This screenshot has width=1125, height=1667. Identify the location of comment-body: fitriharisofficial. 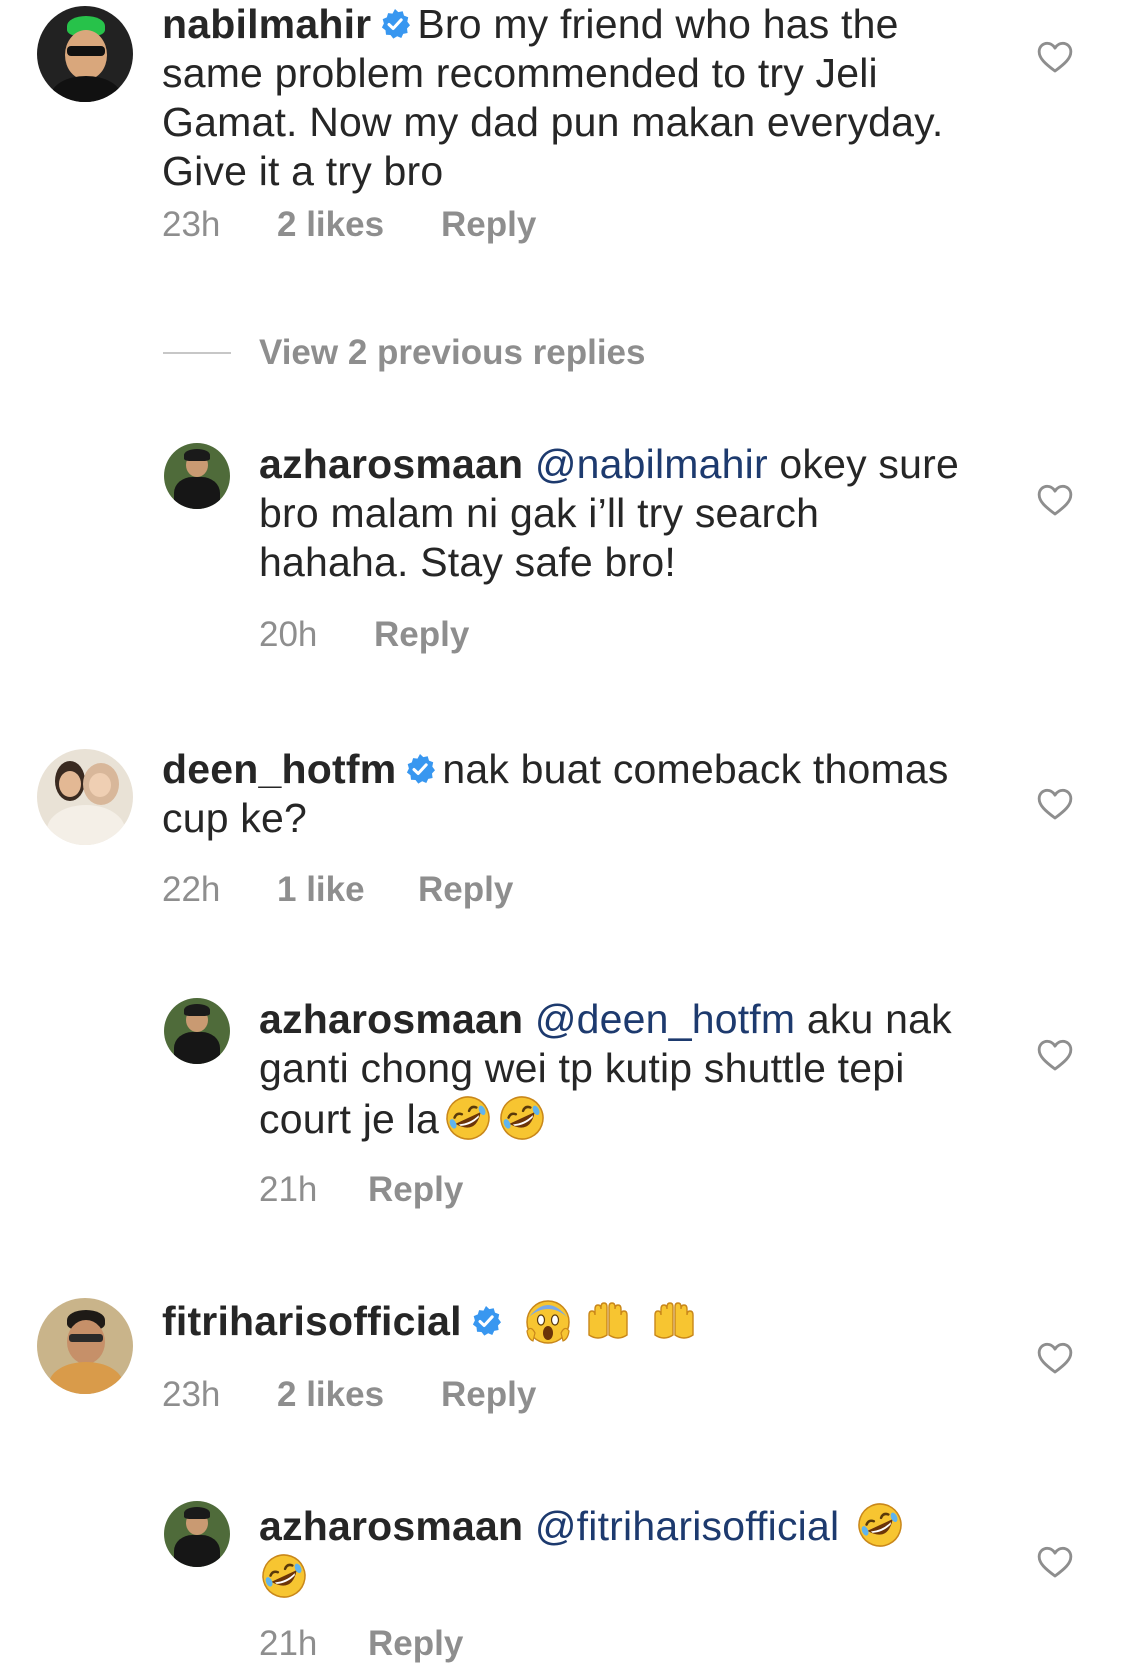
(562, 1320).